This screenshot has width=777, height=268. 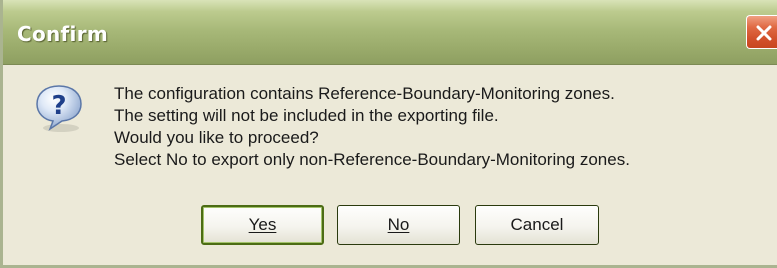 I want to click on yes-button: Yes, so click(x=262, y=225).